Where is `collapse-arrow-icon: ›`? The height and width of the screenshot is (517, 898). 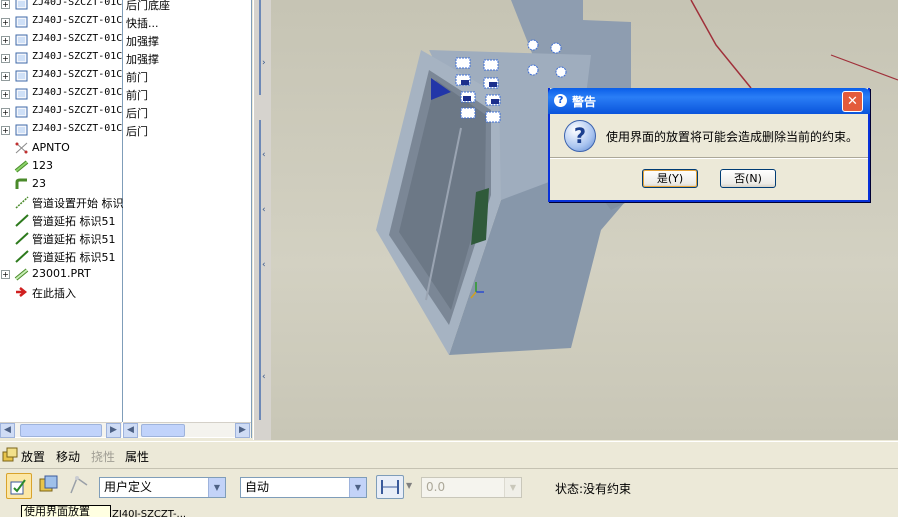 collapse-arrow-icon: › is located at coordinates (264, 63).